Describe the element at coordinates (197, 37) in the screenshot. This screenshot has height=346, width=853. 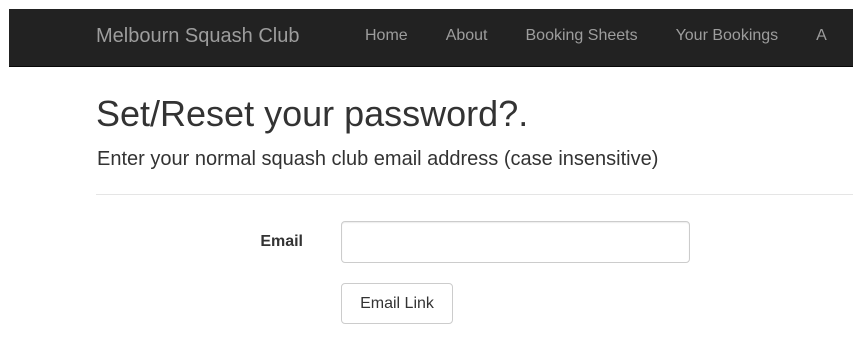
I see `brand-link: Melbourn Squash Club` at that location.